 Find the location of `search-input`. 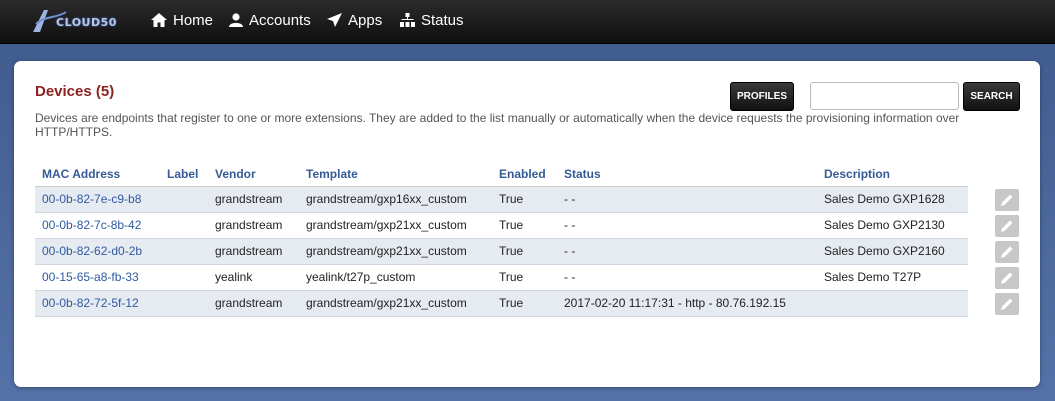

search-input is located at coordinates (884, 96).